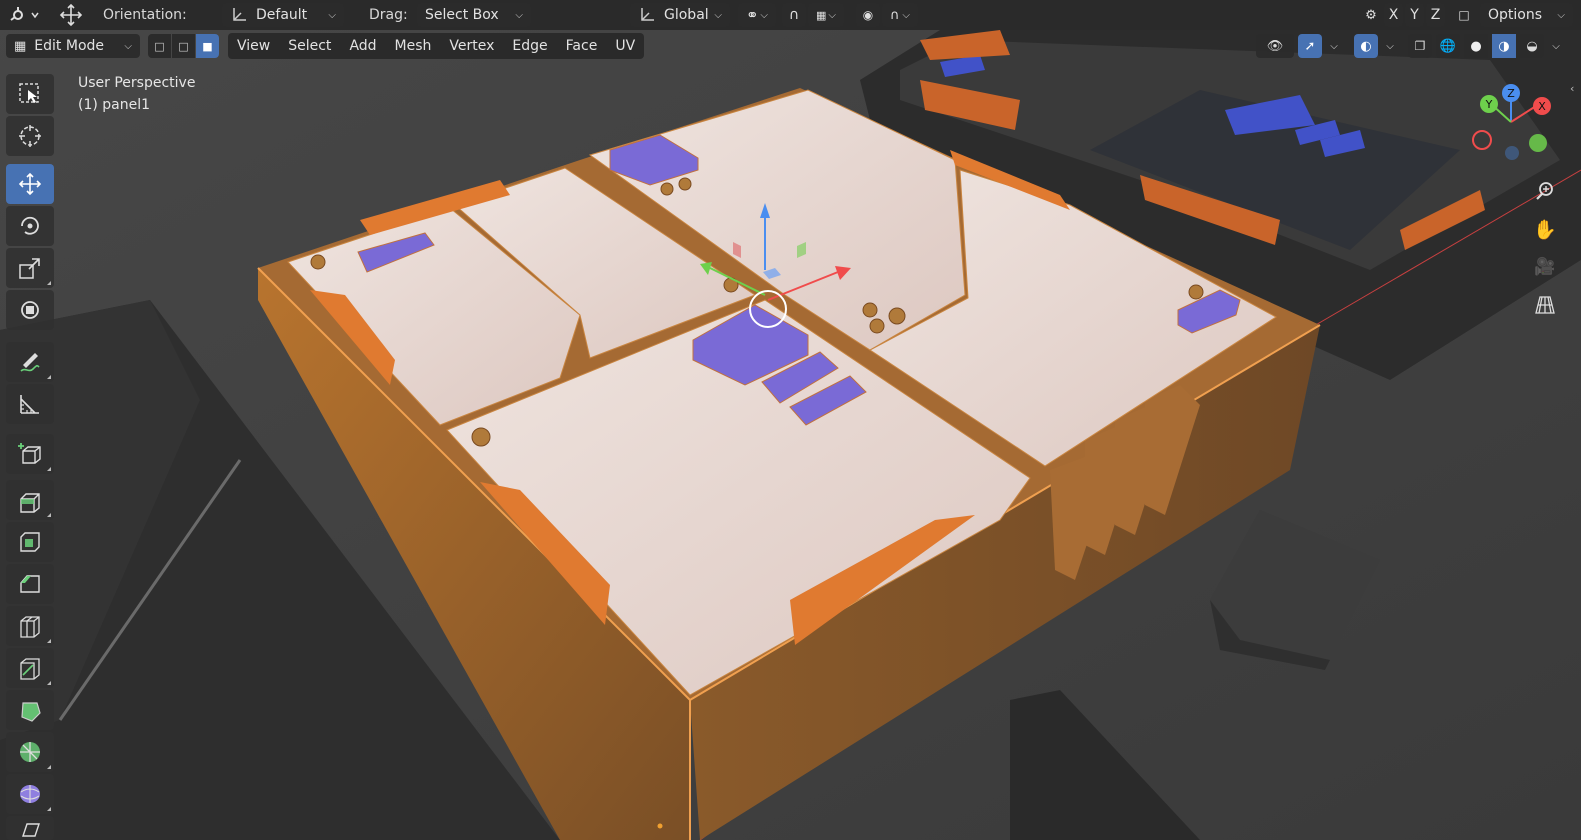 The width and height of the screenshot is (1581, 840). Describe the element at coordinates (1435, 15) in the screenshot. I see `mirror-z-toggle: Z` at that location.